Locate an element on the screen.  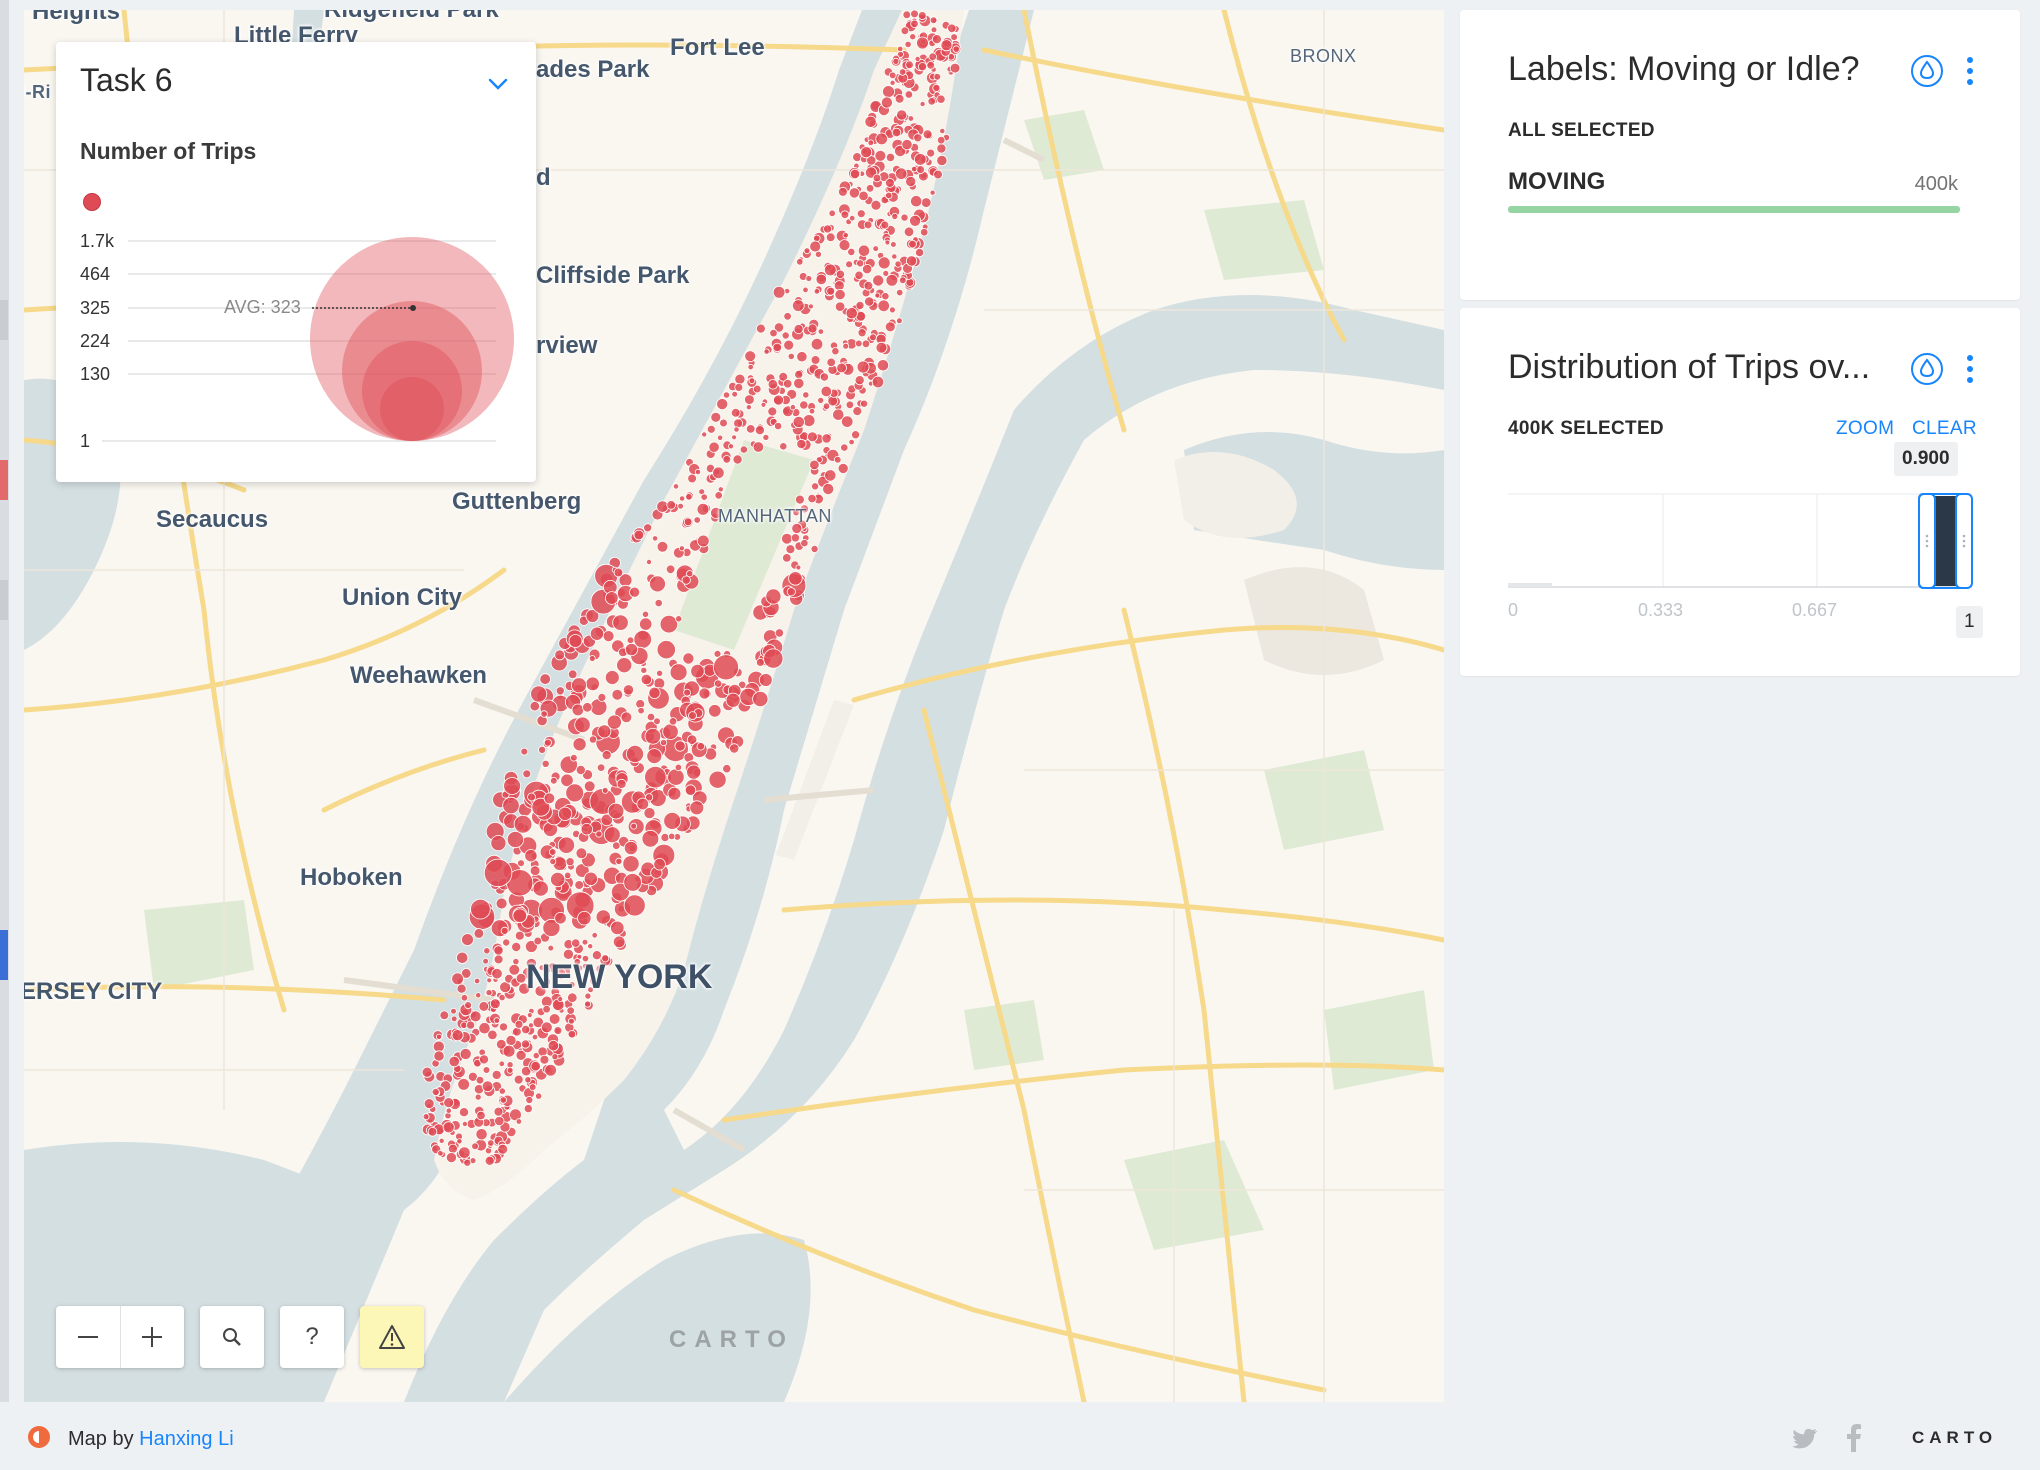
color-by-icon is located at coordinates (1927, 71).